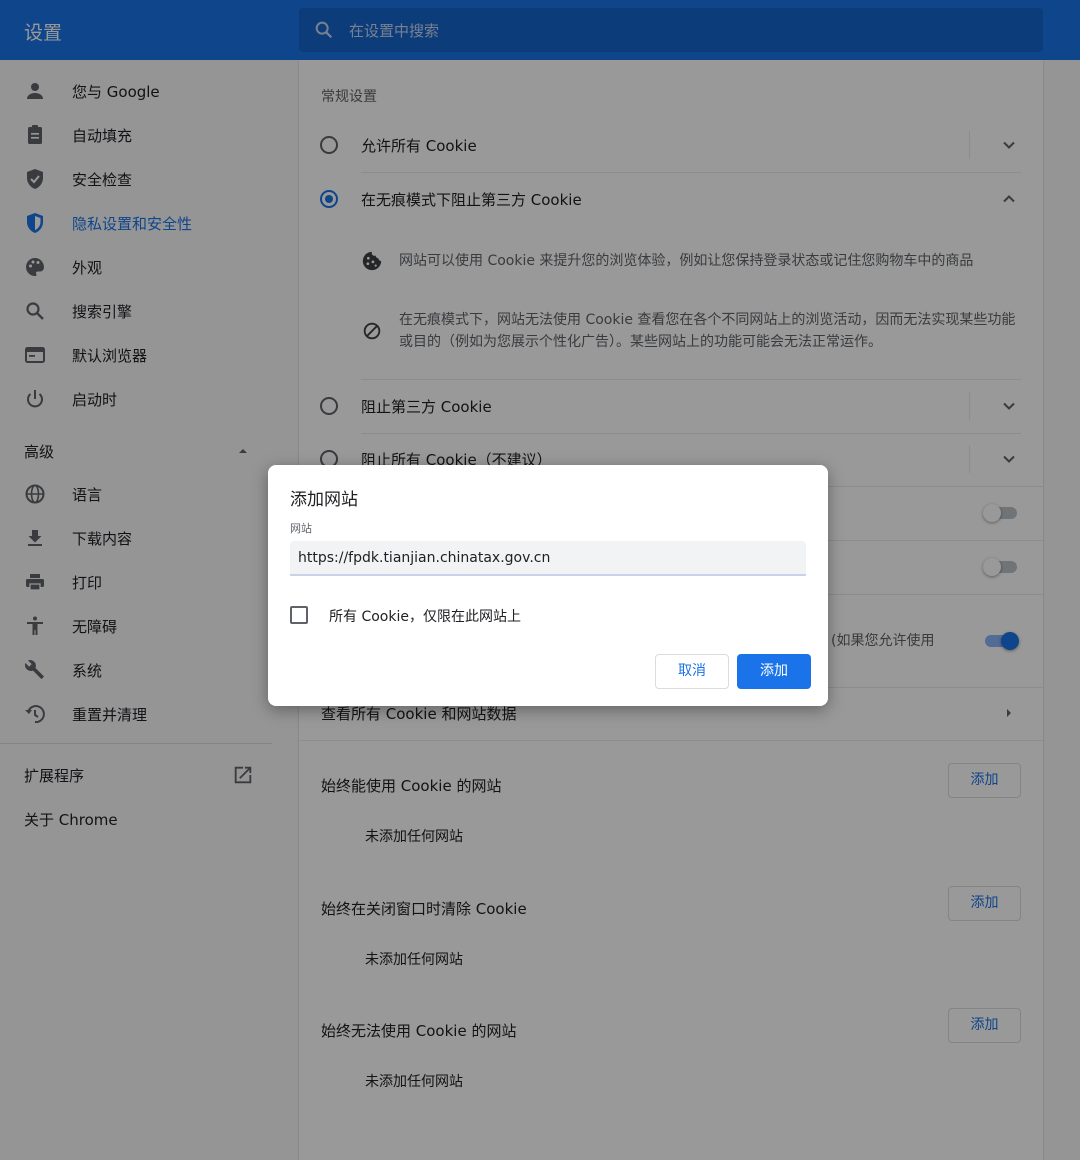  I want to click on cancel-button: 取消, so click(692, 671).